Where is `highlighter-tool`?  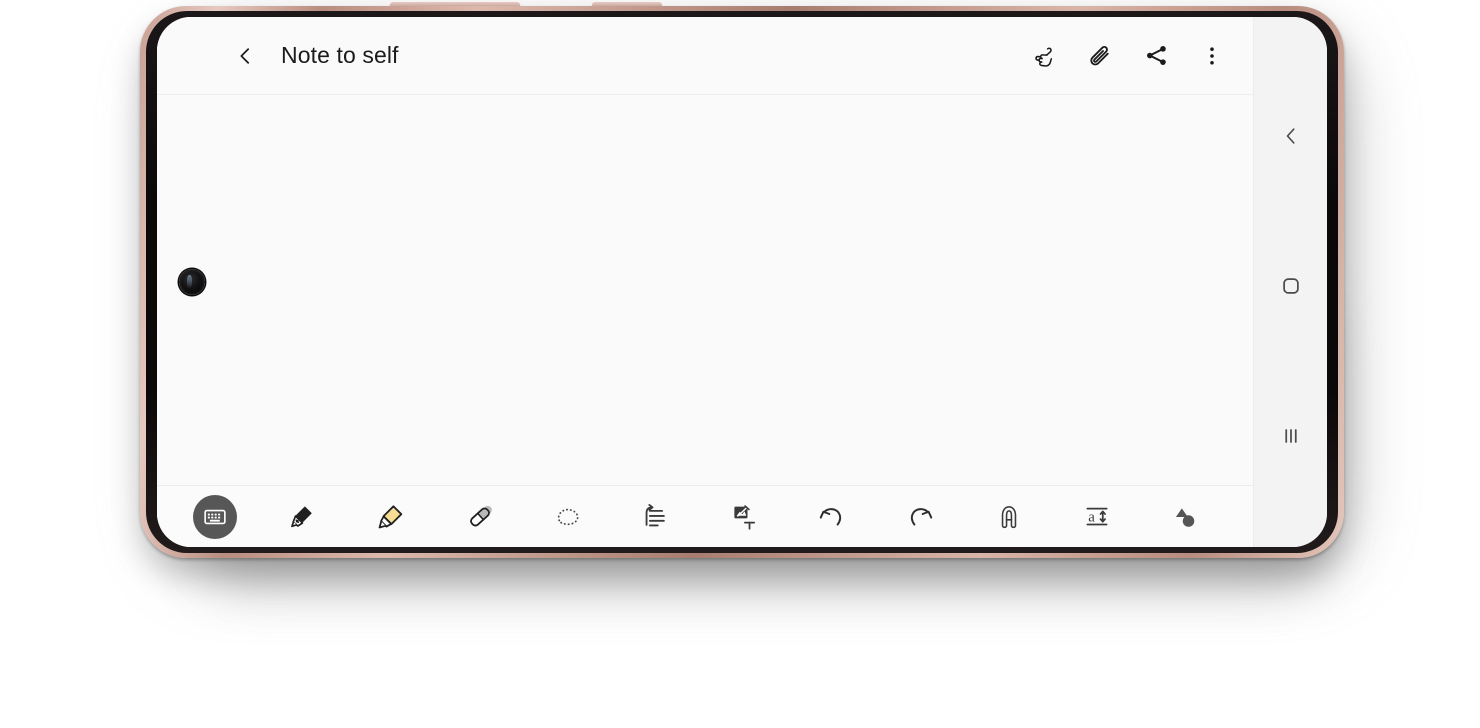 highlighter-tool is located at coordinates (391, 517).